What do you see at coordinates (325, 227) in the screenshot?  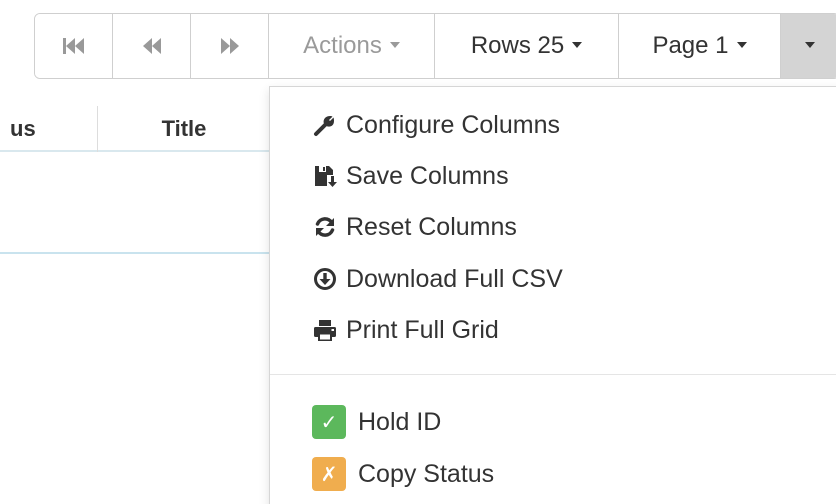 I see `refresh-icon` at bounding box center [325, 227].